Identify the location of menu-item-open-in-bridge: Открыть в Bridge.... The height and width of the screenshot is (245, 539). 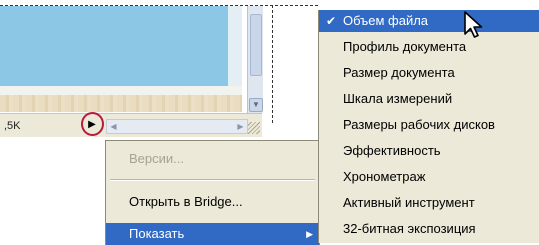
(212, 202).